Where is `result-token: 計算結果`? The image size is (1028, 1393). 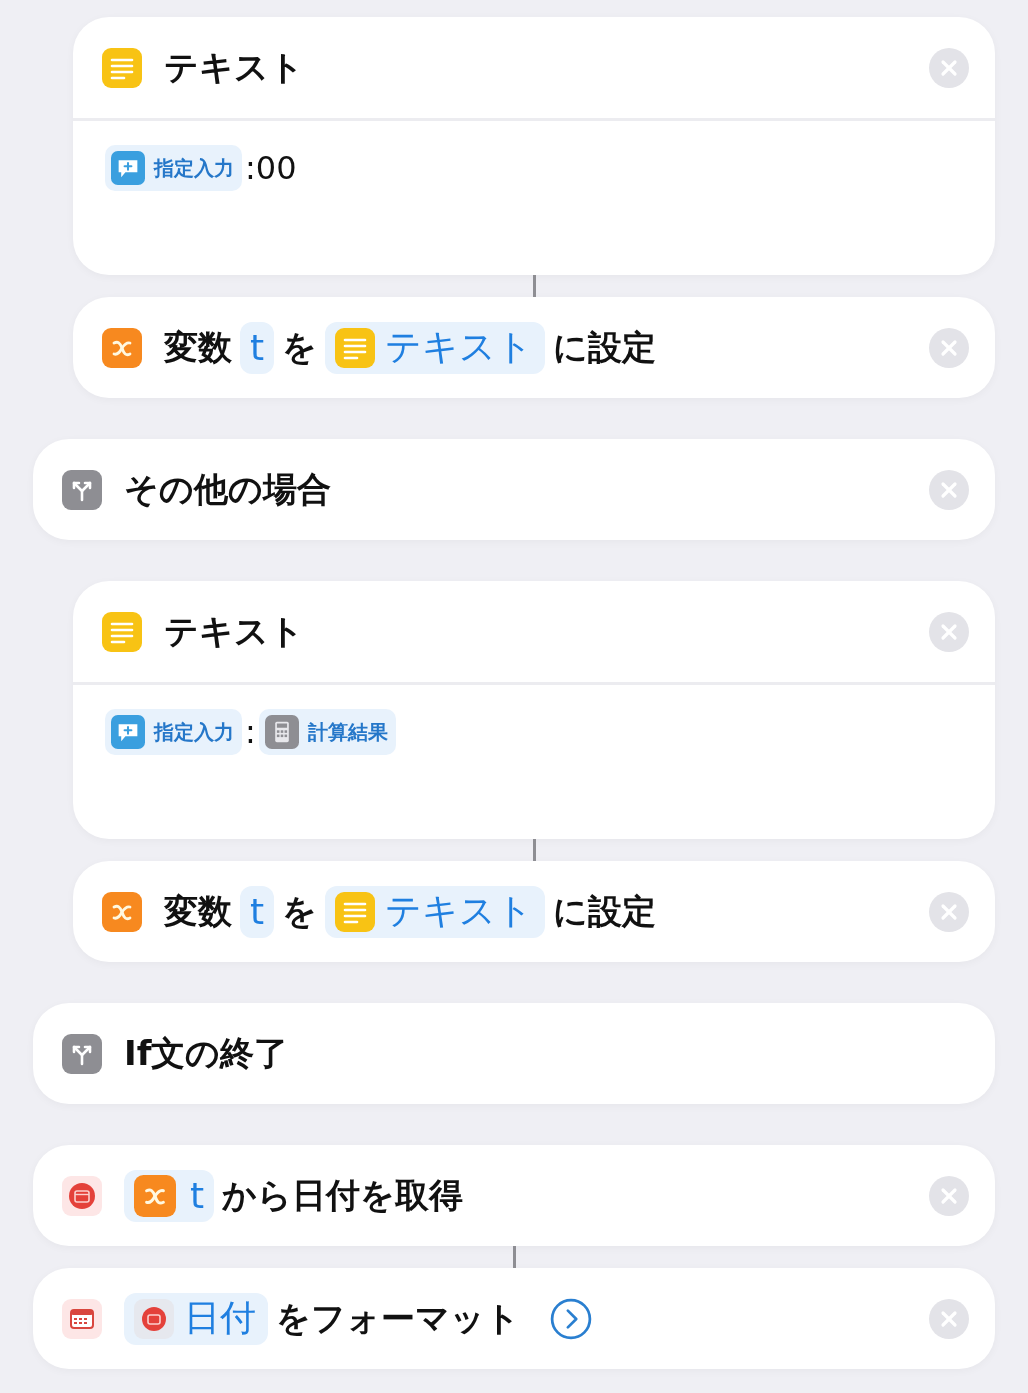 result-token: 計算結果 is located at coordinates (327, 732).